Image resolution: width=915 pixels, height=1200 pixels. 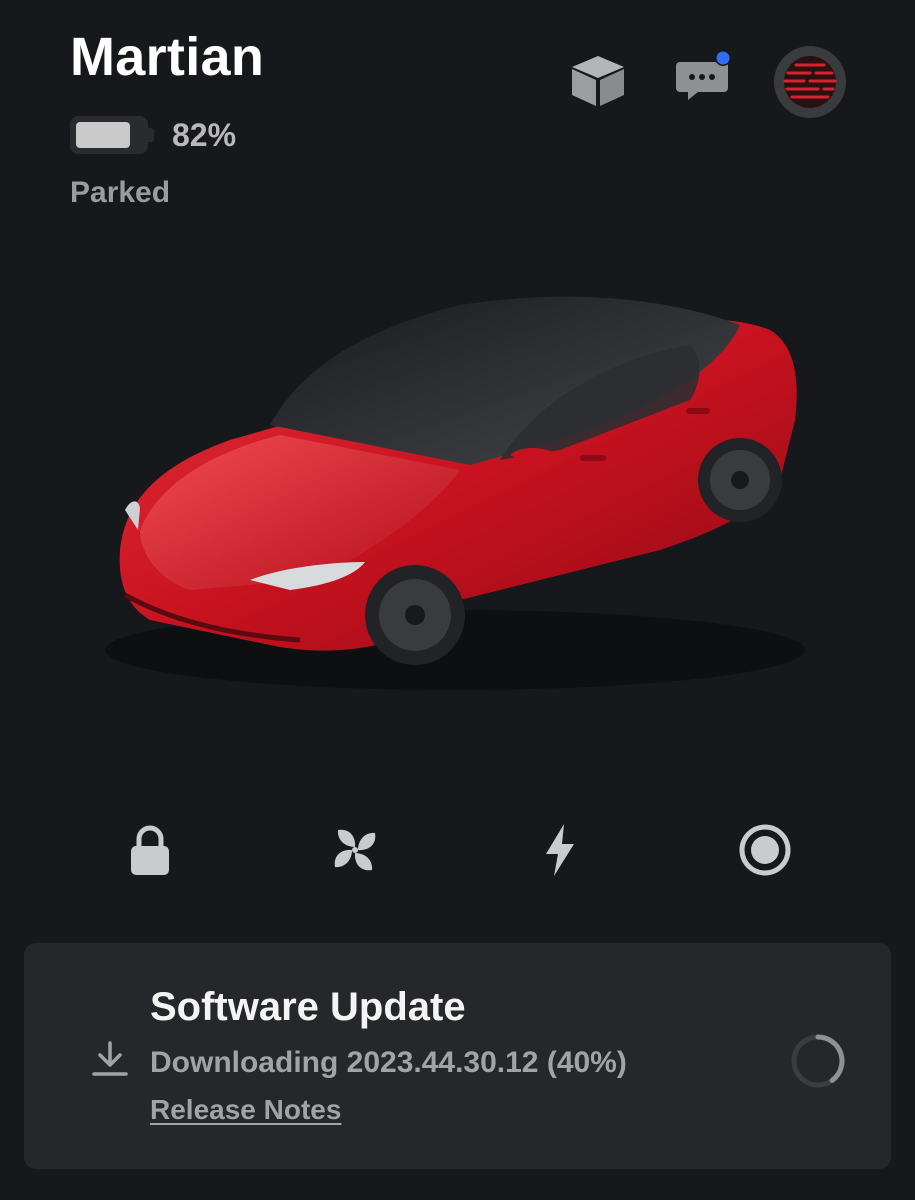 What do you see at coordinates (204, 134) in the screenshot?
I see `battery-percent: 82%` at bounding box center [204, 134].